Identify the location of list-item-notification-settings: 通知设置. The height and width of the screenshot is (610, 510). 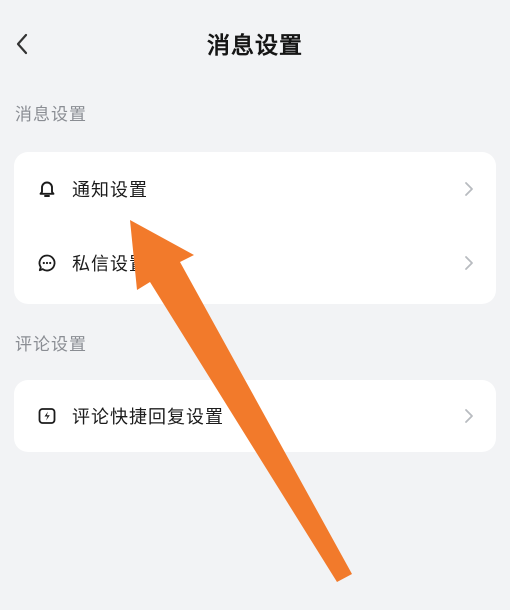
(255, 189).